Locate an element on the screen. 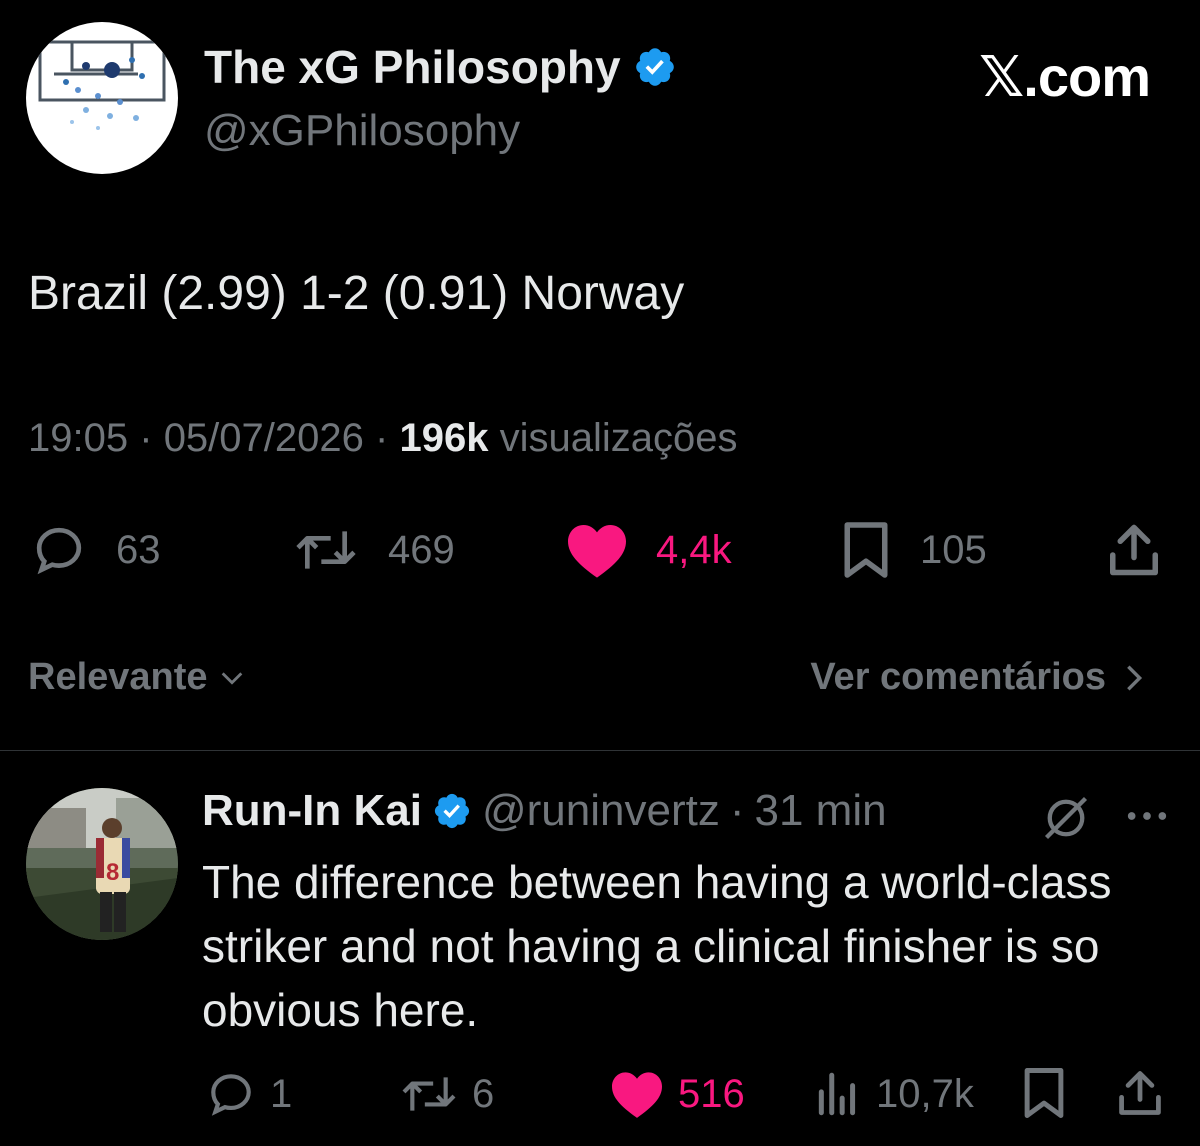 The image size is (1200, 1146). reply-retweet-button: 6 is located at coordinates (446, 1094).